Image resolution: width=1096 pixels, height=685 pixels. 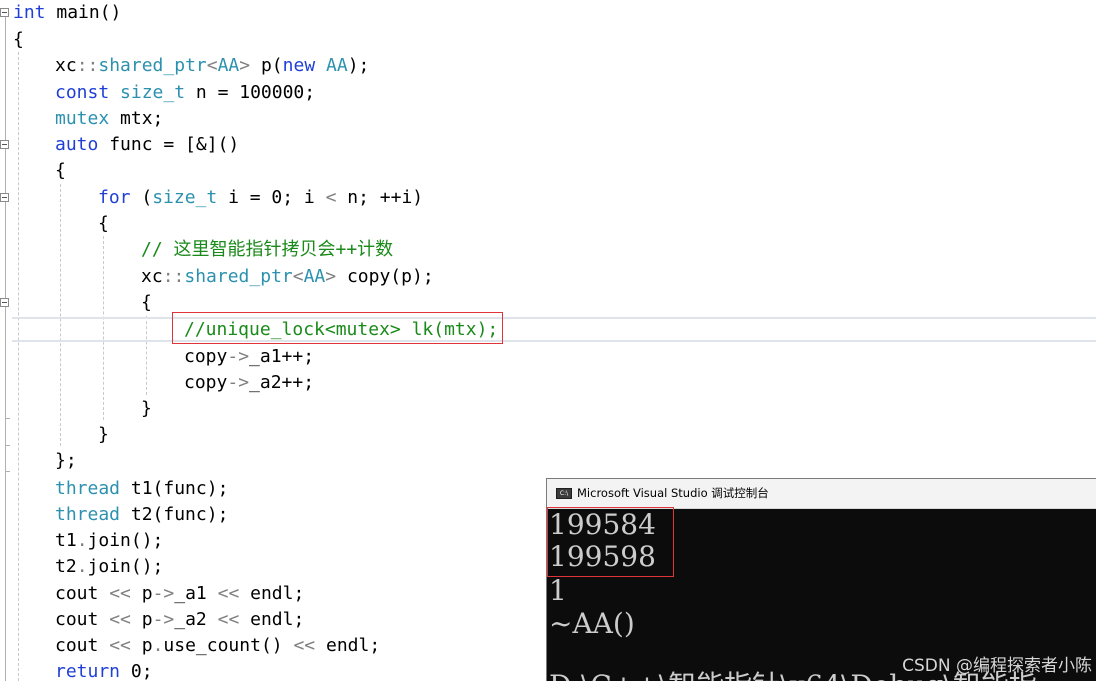 I want to click on code-line: xc::shared_ptr<AA> copy(p);, so click(x=287, y=277).